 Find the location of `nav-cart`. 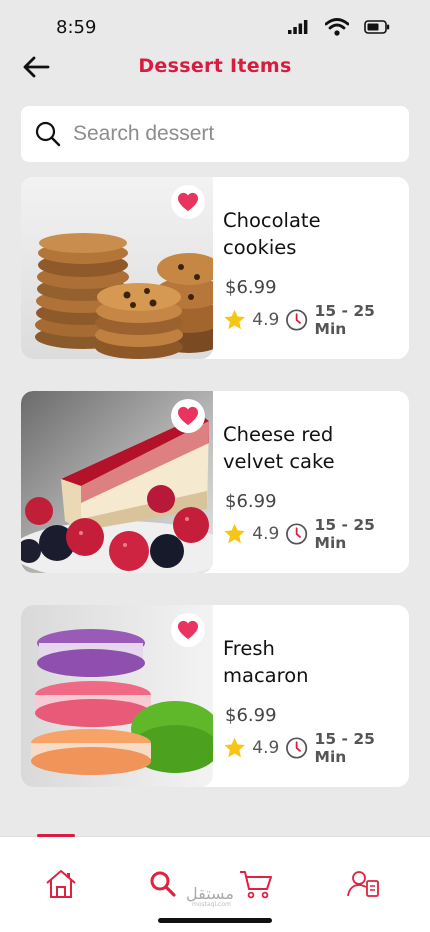

nav-cart is located at coordinates (256, 884).